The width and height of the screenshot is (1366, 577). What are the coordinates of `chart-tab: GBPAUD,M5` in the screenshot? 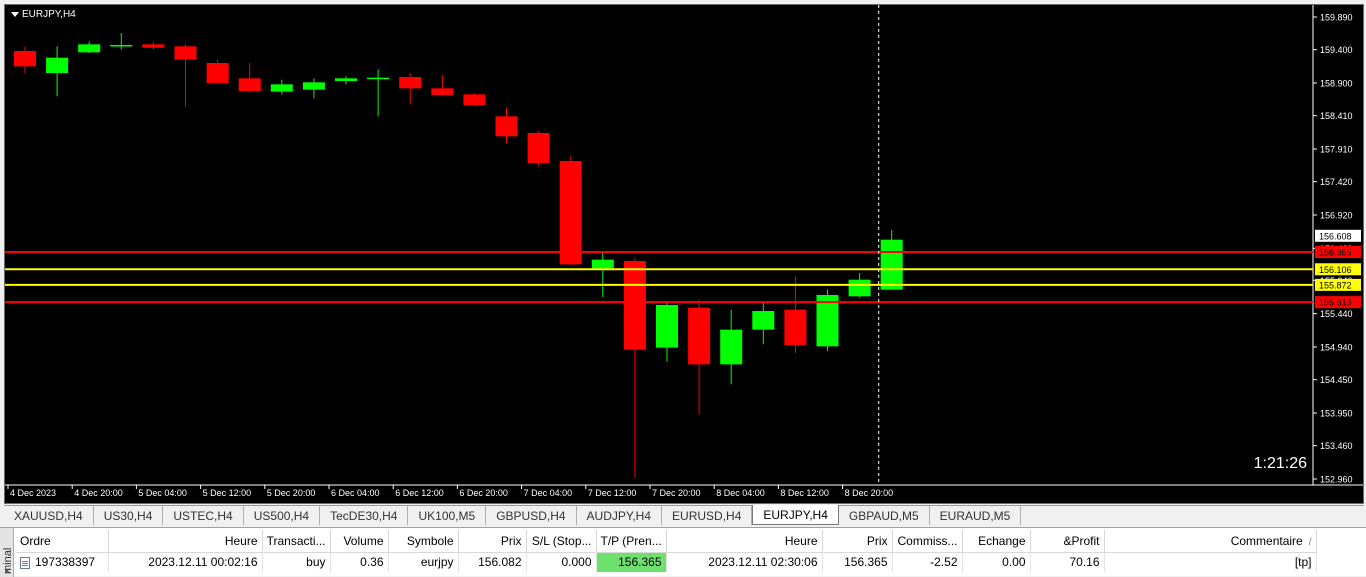 It's located at (884, 515).